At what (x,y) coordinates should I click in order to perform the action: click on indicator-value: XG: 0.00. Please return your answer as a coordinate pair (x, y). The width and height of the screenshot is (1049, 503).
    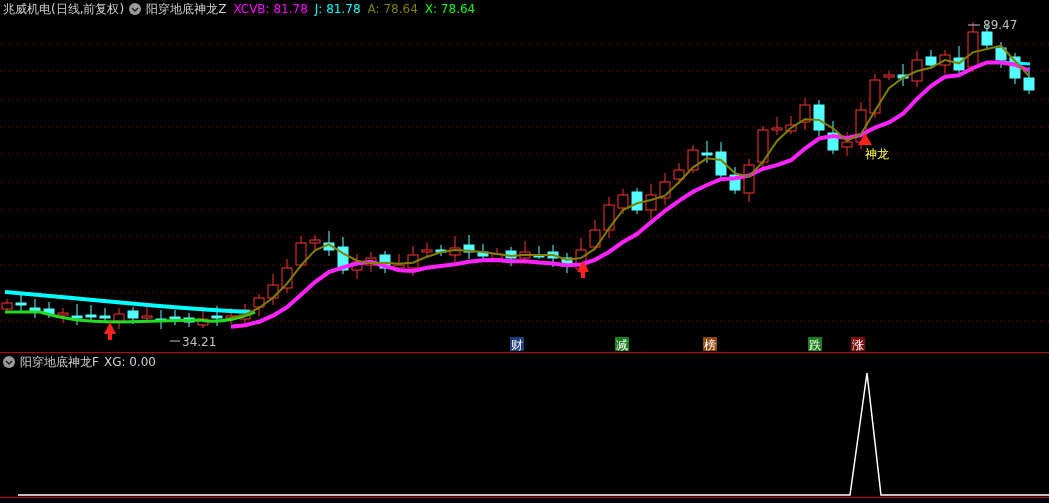
    Looking at the image, I should click on (129, 362).